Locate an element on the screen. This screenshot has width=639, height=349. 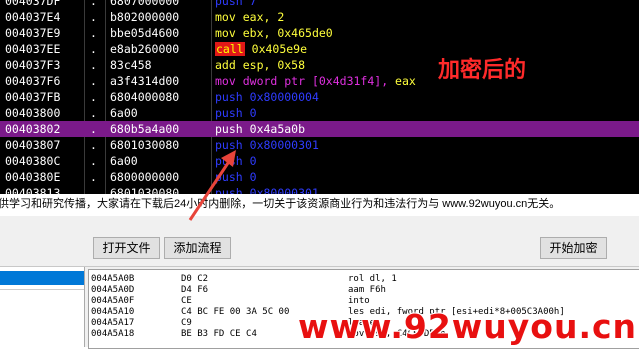
row-instruction: push 7 is located at coordinates (236, 4).